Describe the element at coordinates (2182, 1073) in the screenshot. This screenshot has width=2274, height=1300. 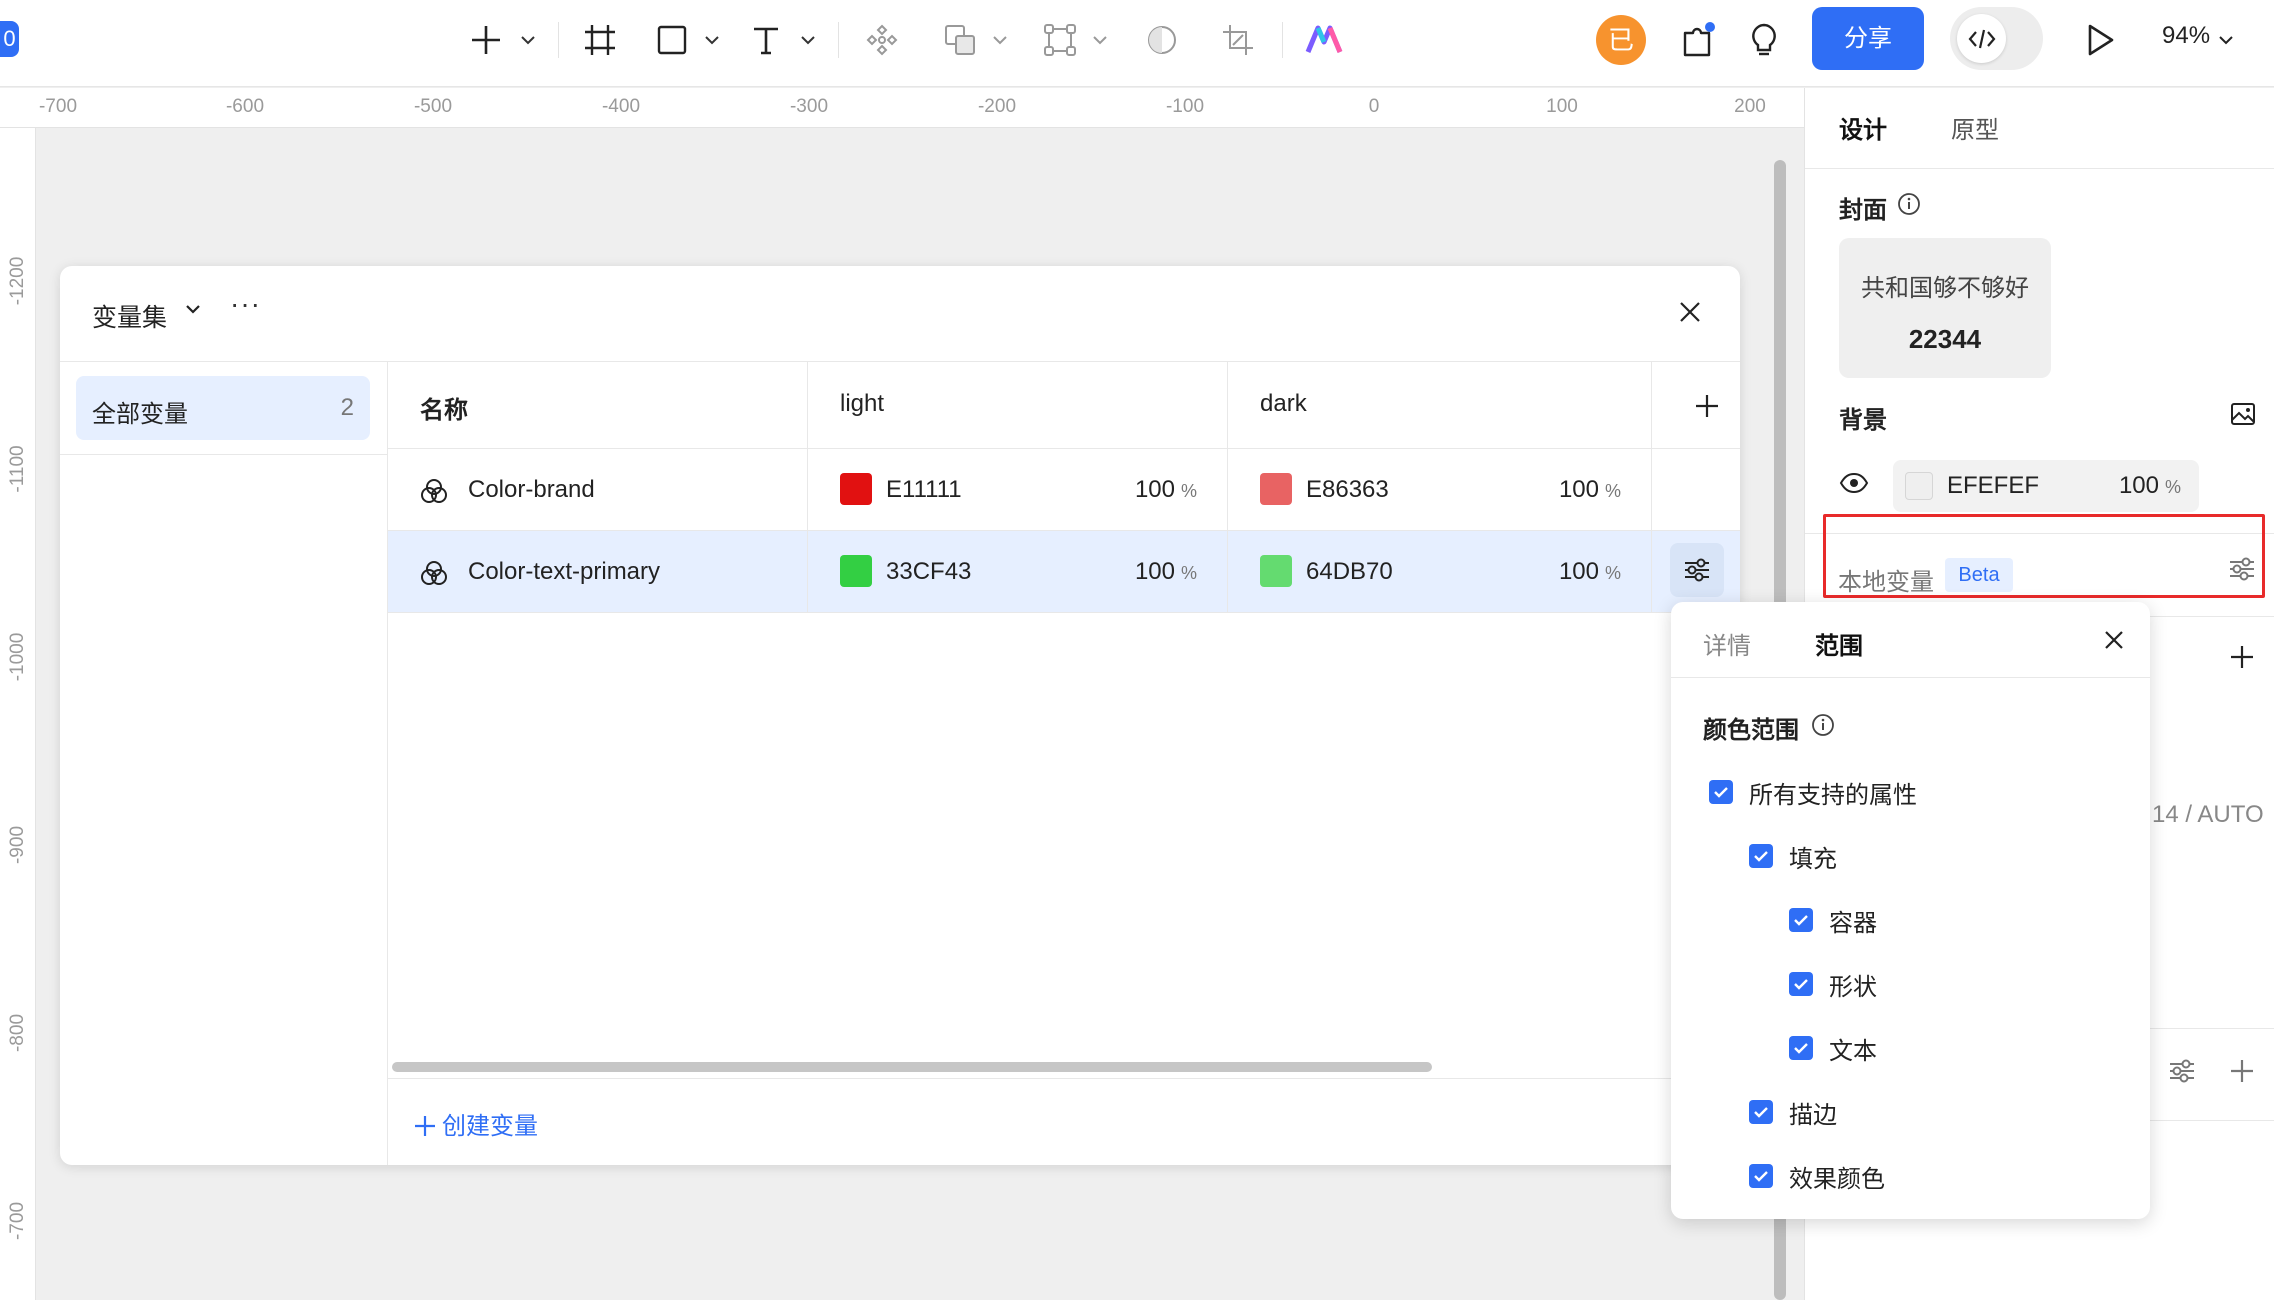
I see `sliders-icon` at that location.